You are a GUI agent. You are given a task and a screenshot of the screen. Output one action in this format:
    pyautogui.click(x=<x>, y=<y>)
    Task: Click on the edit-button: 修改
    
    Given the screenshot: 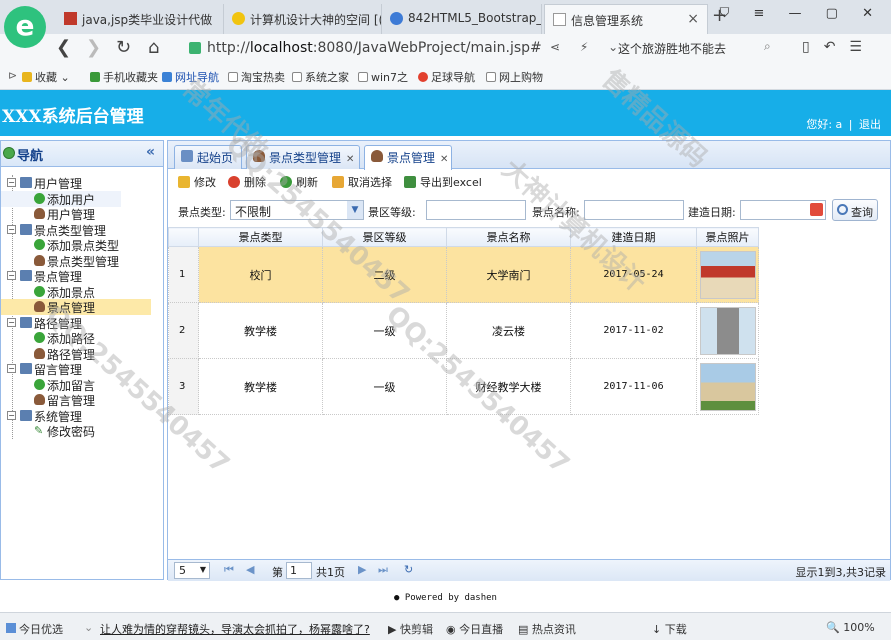 What is the action you would take?
    pyautogui.click(x=197, y=182)
    